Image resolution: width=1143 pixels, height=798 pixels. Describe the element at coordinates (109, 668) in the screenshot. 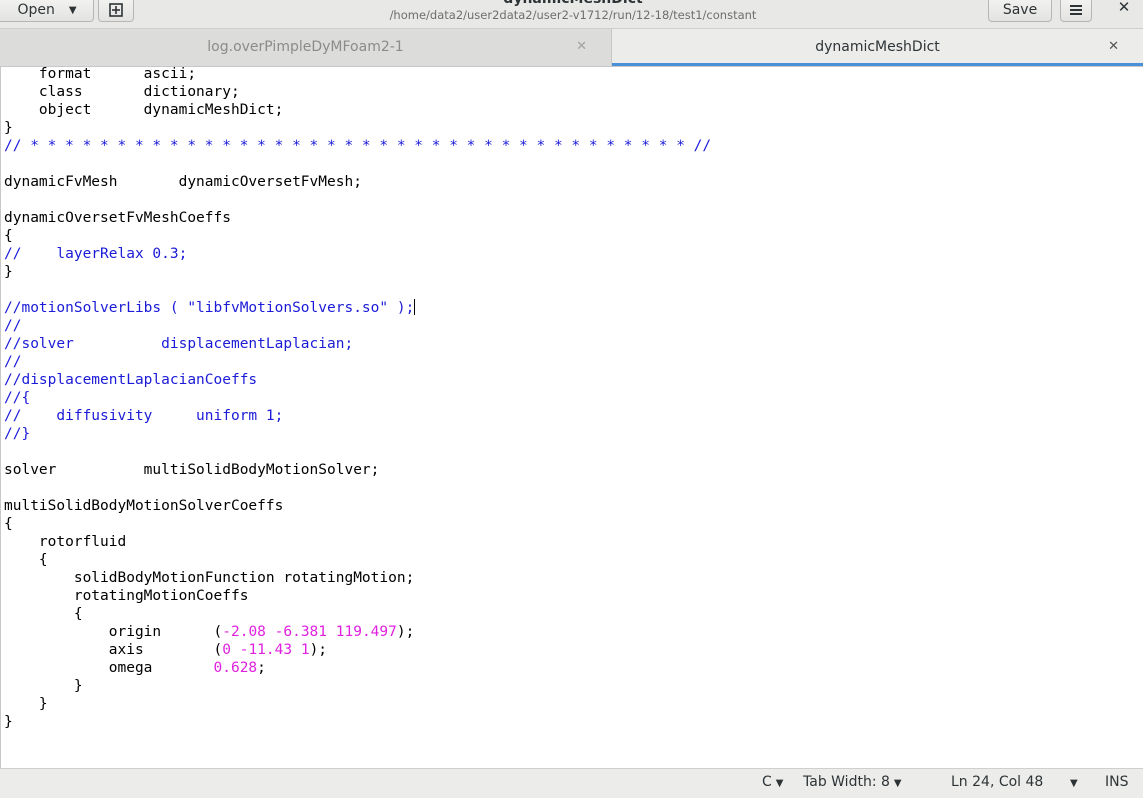

I see `code-text: omega` at that location.